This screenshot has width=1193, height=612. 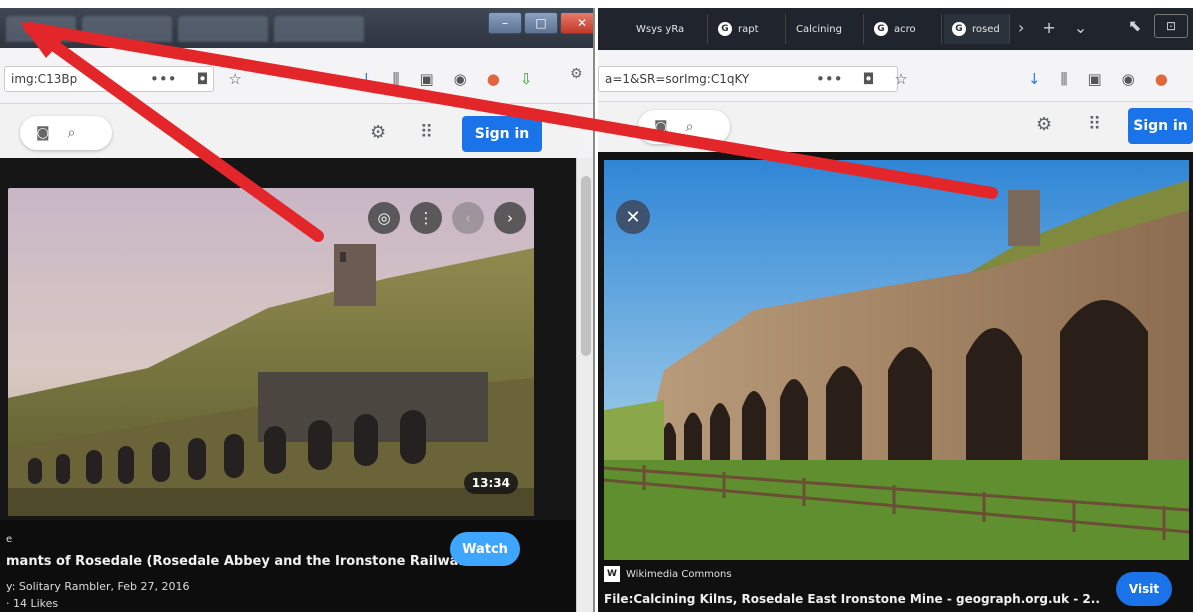 I want to click on visit-button: Visit, so click(x=1144, y=589).